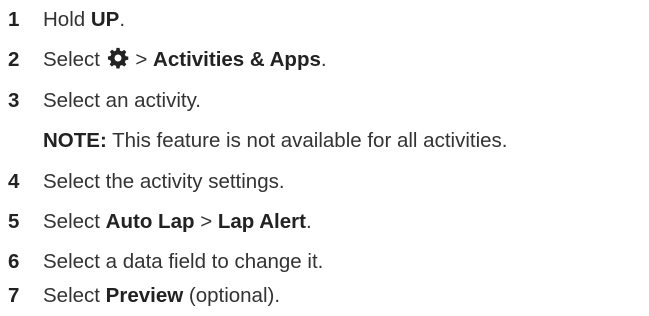 The height and width of the screenshot is (316, 649). Describe the element at coordinates (105, 19) in the screenshot. I see `key-up: UP` at that location.